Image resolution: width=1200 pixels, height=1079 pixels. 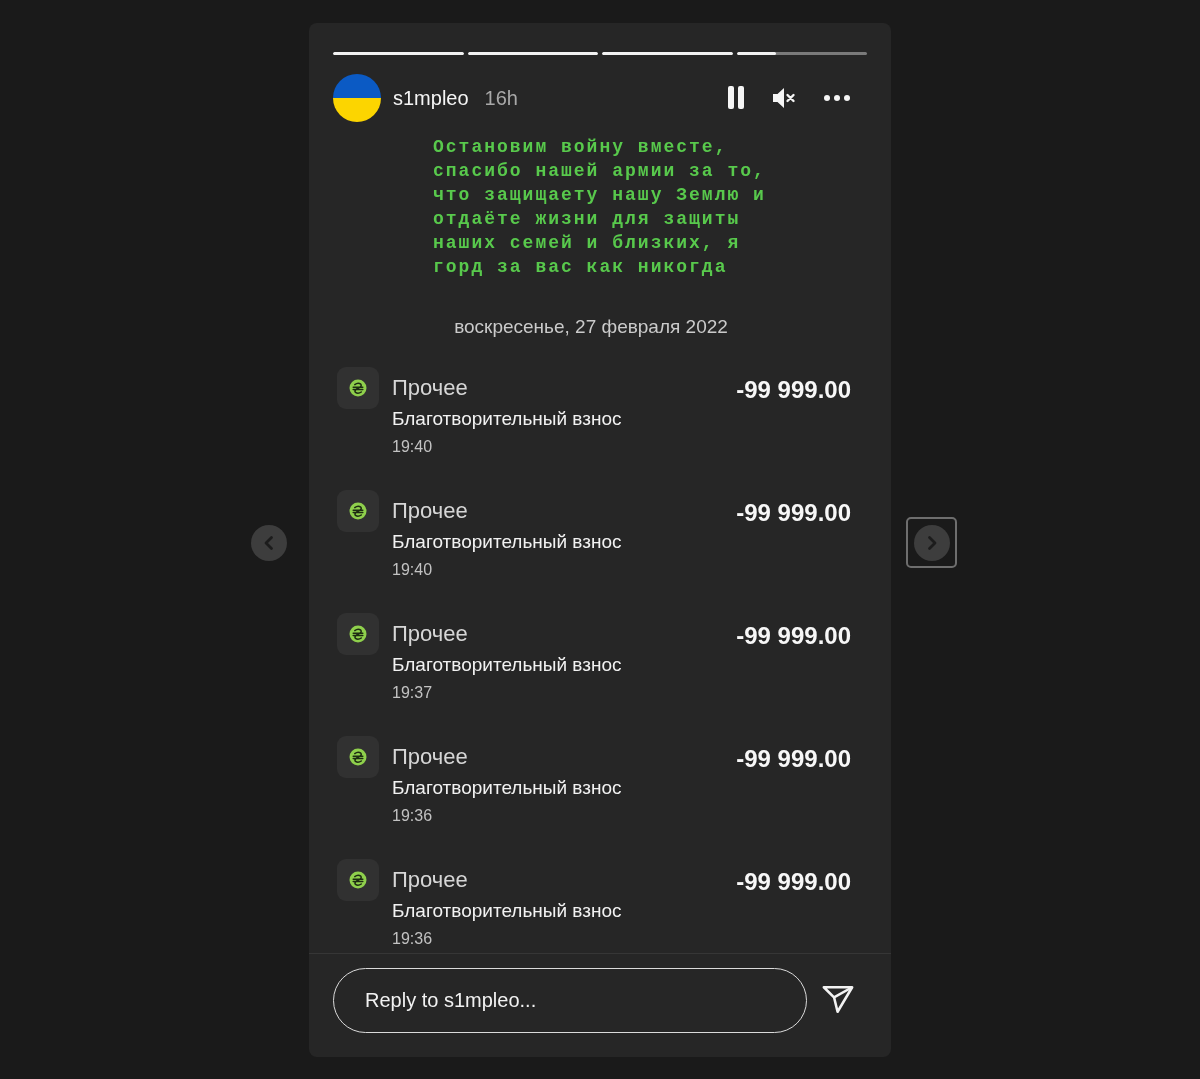 I want to click on next-button, so click(x=931, y=542).